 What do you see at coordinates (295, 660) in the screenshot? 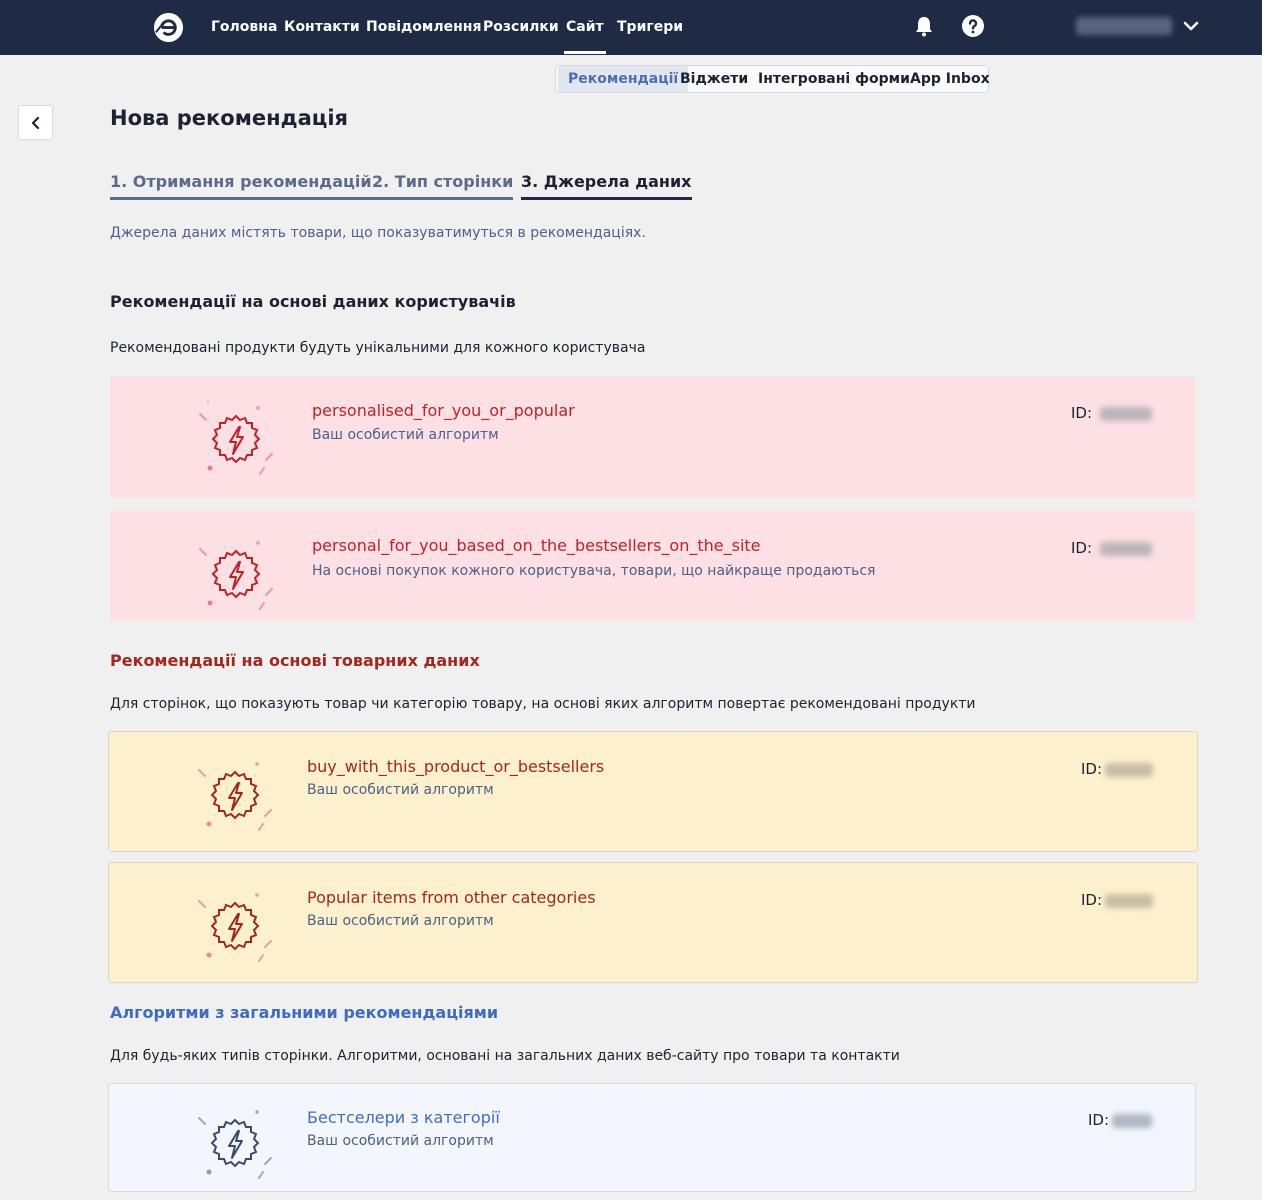
I see `section-title-product-data: Рекомендації на основі товарних даних` at bounding box center [295, 660].